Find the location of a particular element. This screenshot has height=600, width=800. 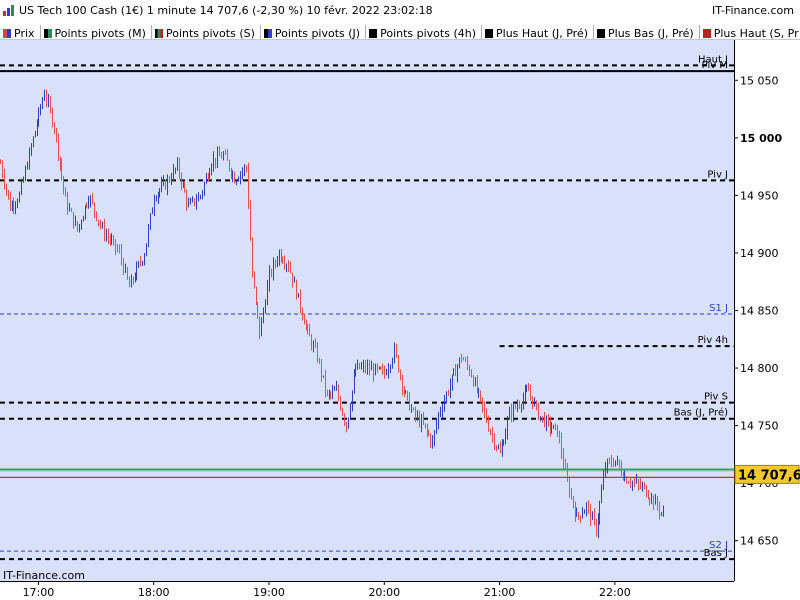

y-tick-label: 14 650 is located at coordinates (759, 541).